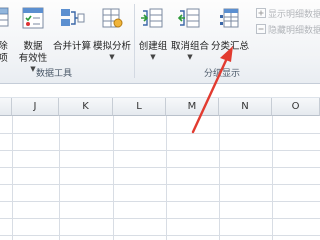 This screenshot has width=320, height=240. Describe the element at coordinates (33, 58) in the screenshot. I see `data-validity-label-2: 有效性` at that location.